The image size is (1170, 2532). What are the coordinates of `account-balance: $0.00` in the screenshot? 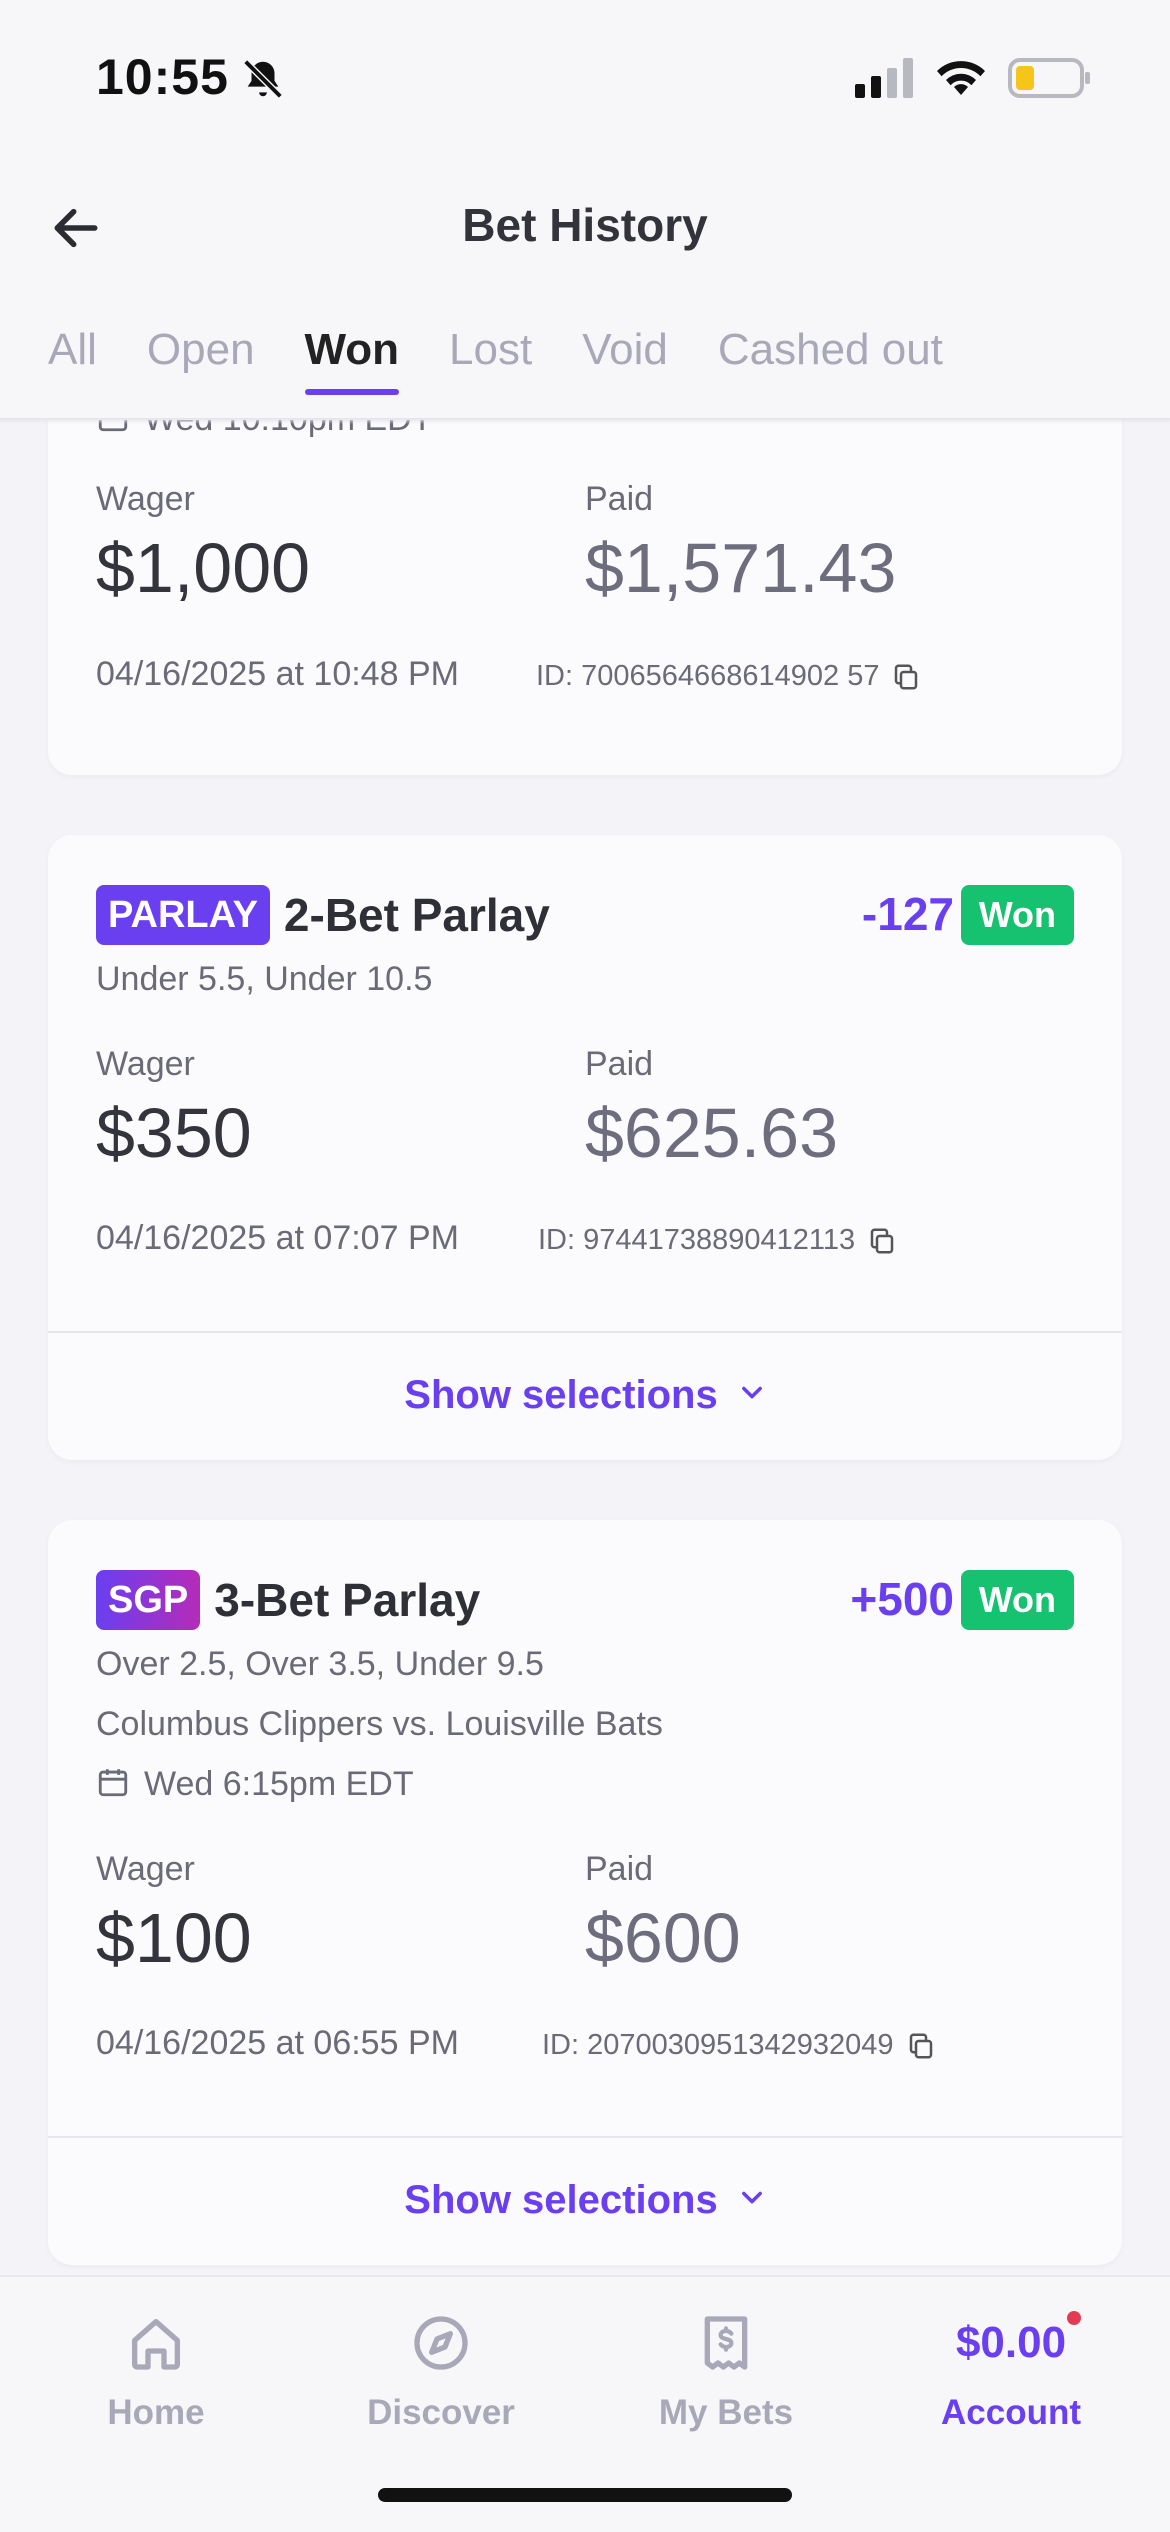 It's located at (1011, 2343).